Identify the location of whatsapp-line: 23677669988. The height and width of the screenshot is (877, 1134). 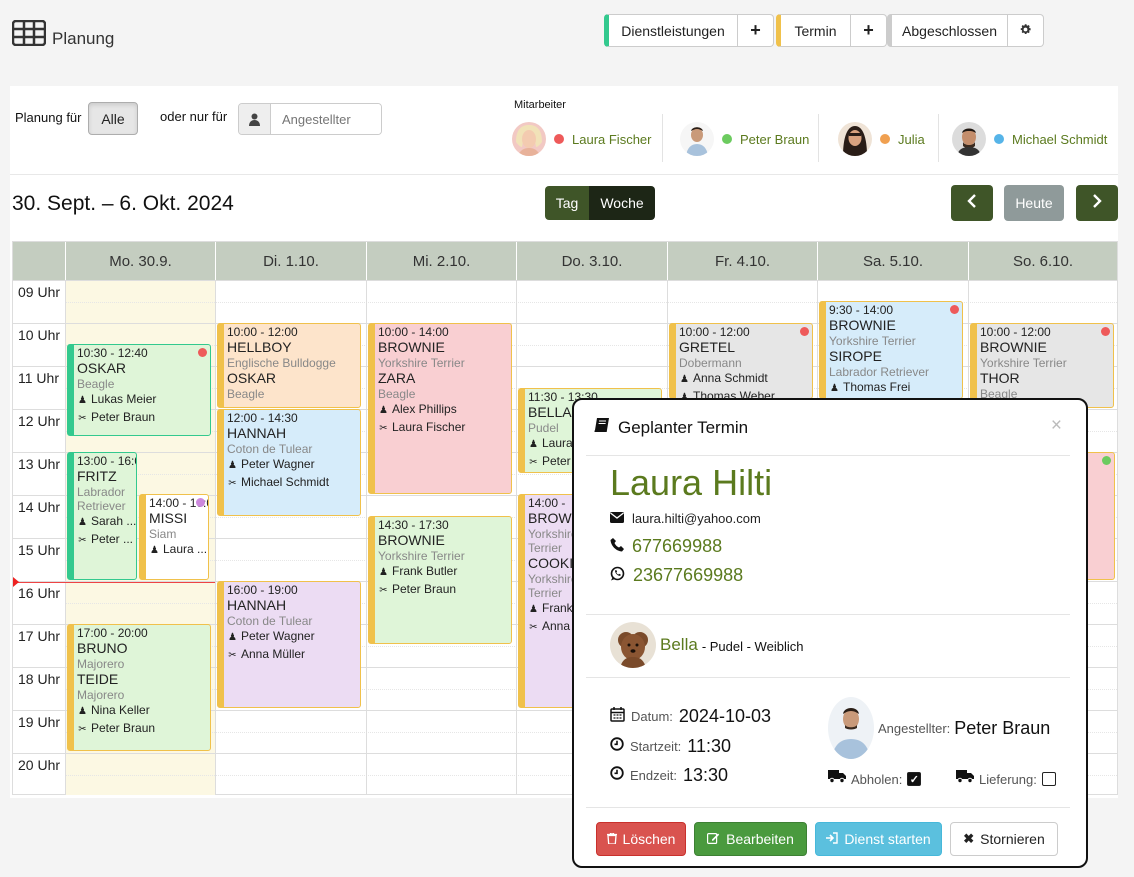
(676, 575).